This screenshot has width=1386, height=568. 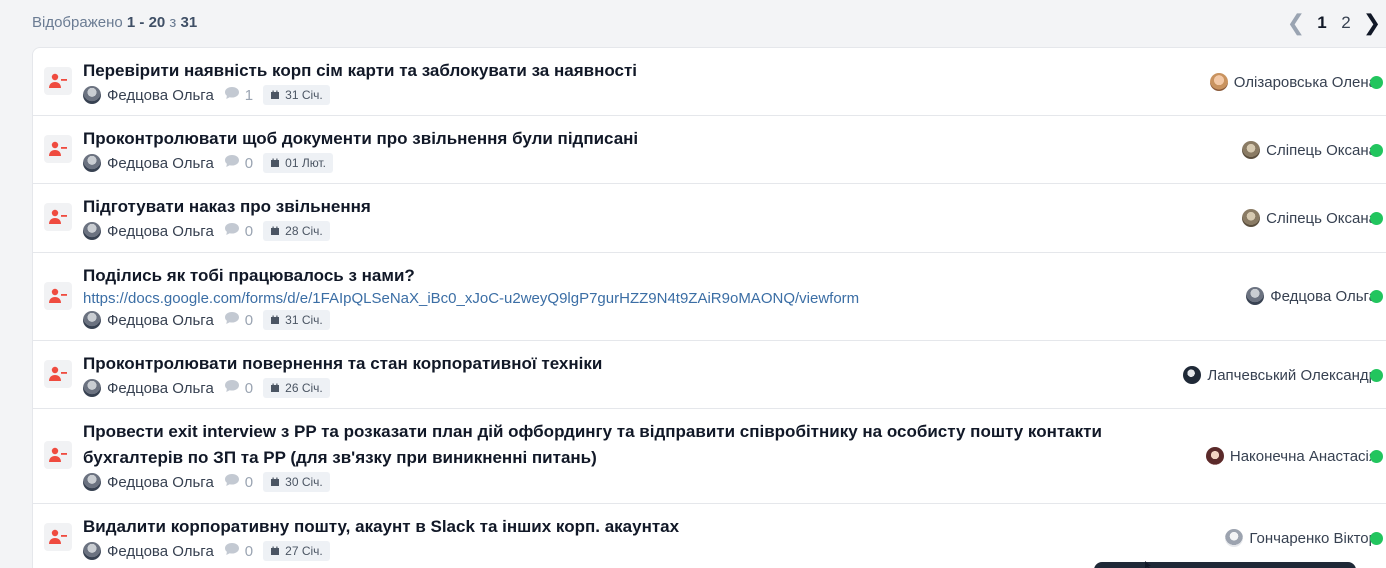 I want to click on due-date: 26 Січ., so click(x=304, y=388).